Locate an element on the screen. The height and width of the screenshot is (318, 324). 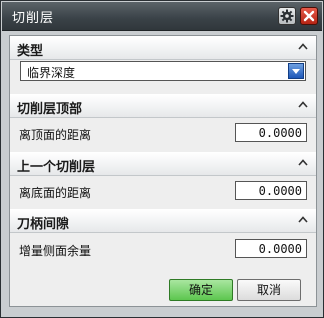
side-stock-input: 0.0000 is located at coordinates (271, 248).